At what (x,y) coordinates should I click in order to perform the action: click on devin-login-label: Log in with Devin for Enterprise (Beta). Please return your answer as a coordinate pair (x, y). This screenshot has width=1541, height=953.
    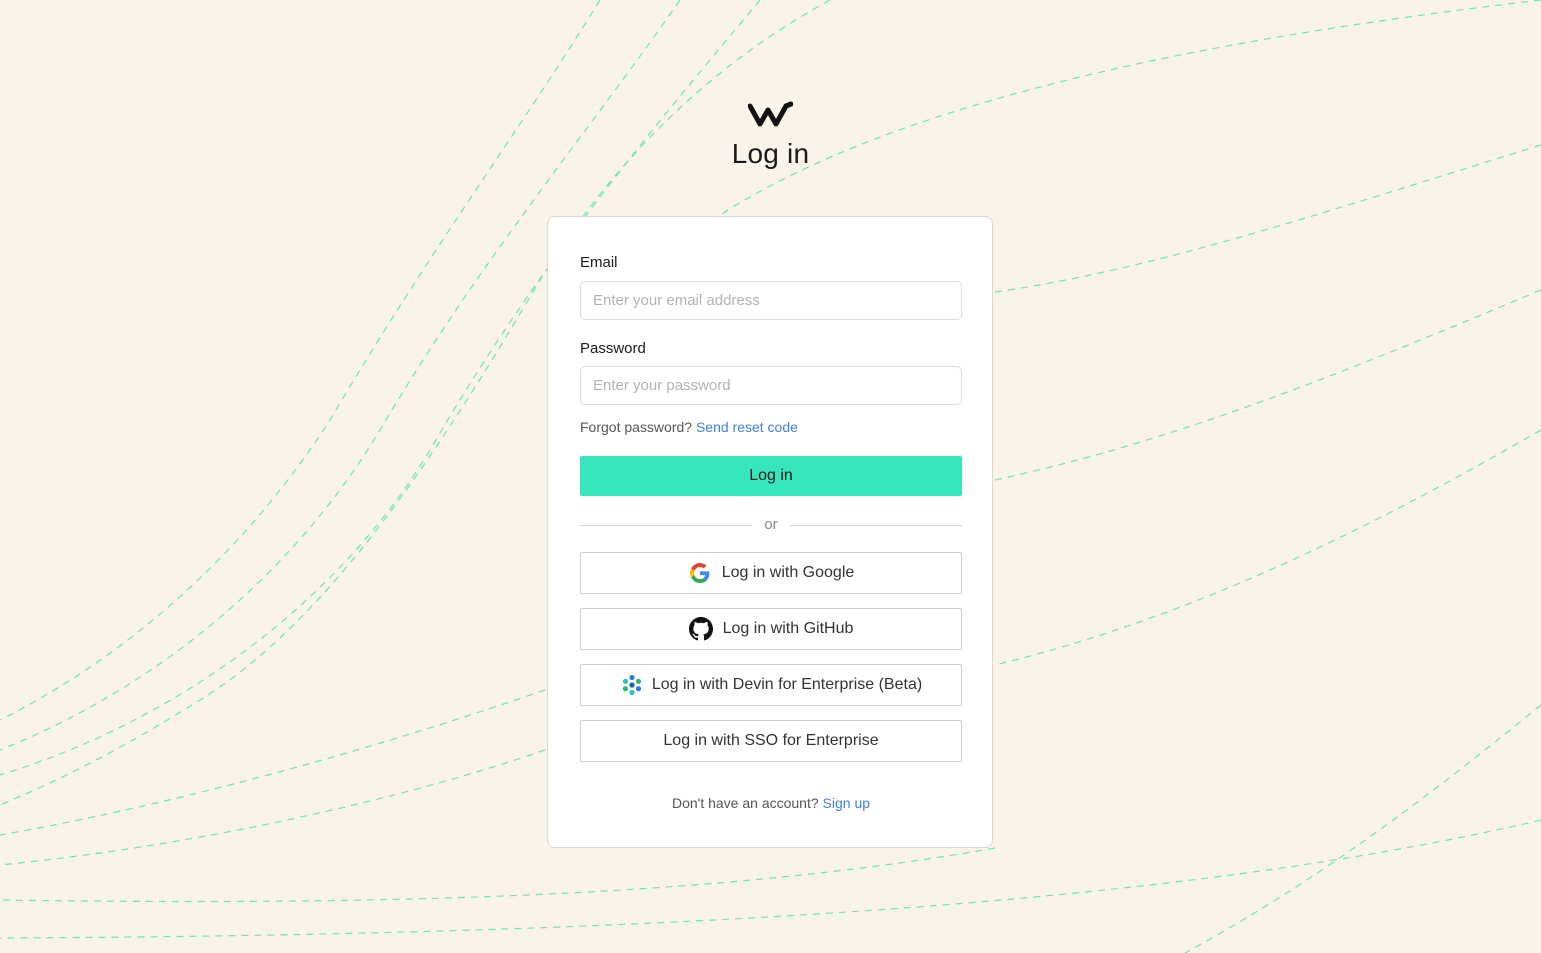
    Looking at the image, I should click on (787, 684).